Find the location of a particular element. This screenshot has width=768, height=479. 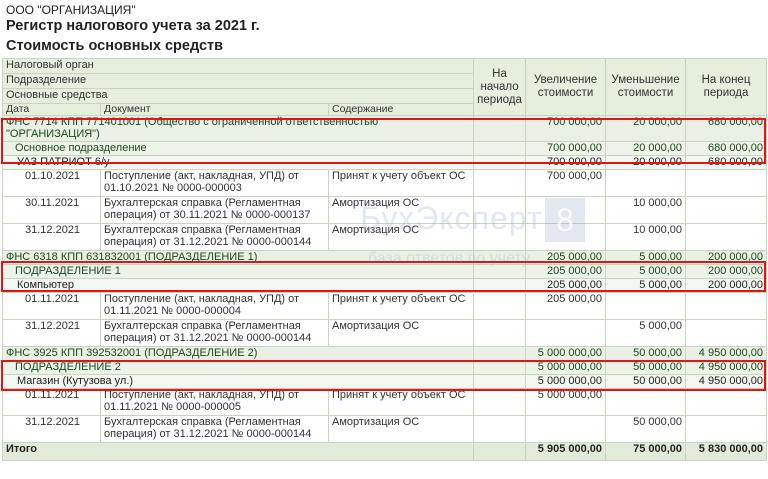

col-header-content: Содержание is located at coordinates (401, 109).